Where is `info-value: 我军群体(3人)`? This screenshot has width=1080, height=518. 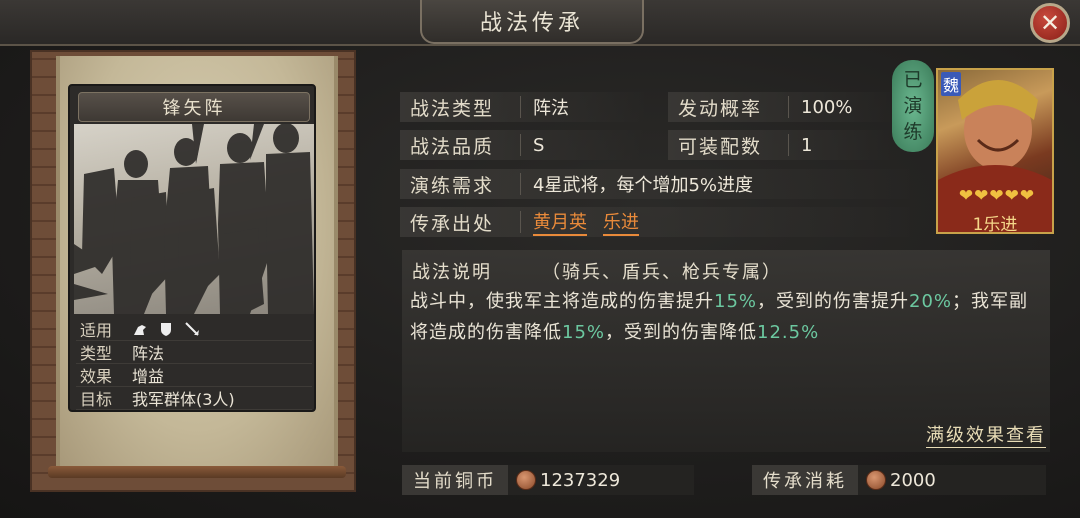
info-value: 我军群体(3人) is located at coordinates (183, 399).